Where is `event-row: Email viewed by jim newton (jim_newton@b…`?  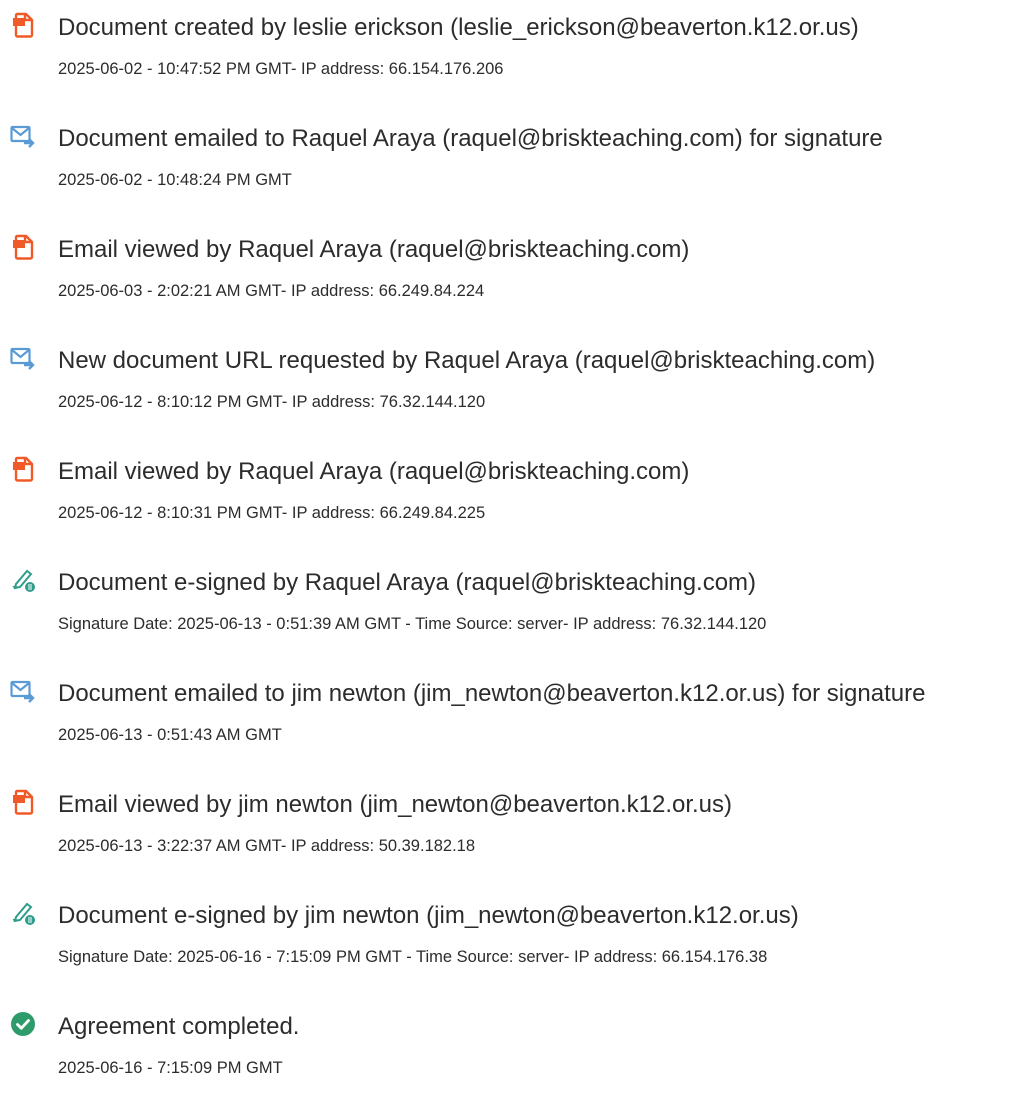
event-row: Email viewed by jim newton (jim_newton@b… is located at coordinates (510, 834).